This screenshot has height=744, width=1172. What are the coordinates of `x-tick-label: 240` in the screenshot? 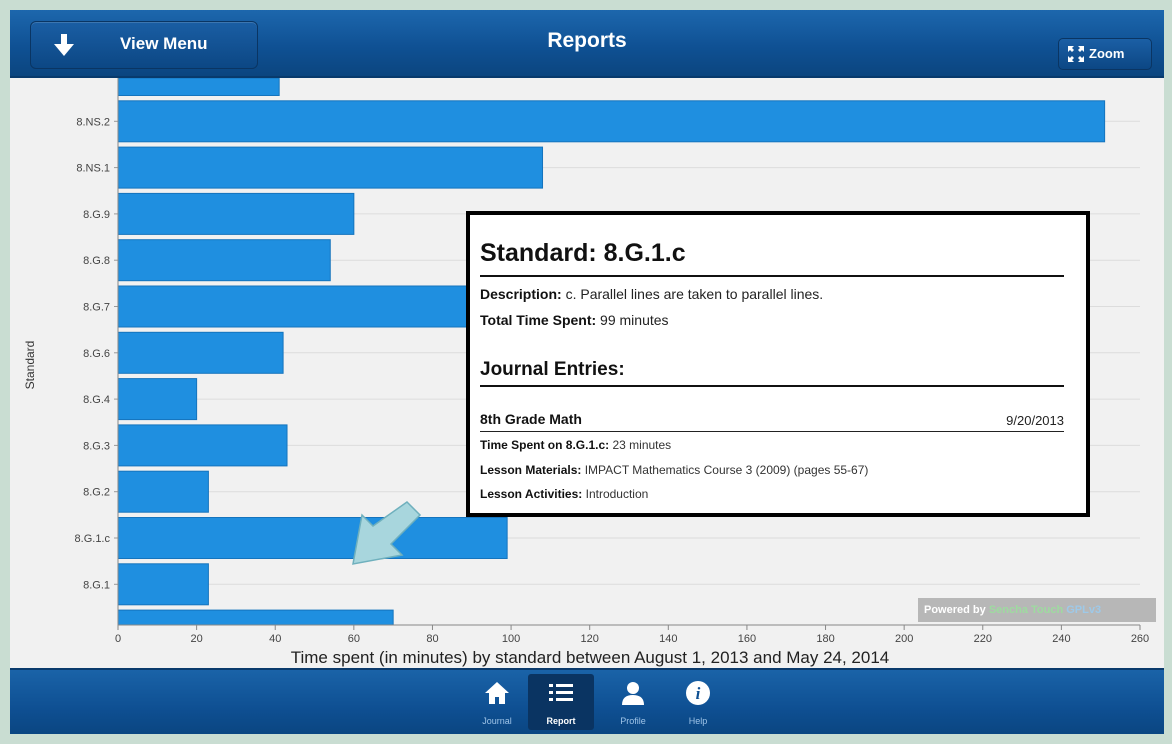 It's located at (1061, 639).